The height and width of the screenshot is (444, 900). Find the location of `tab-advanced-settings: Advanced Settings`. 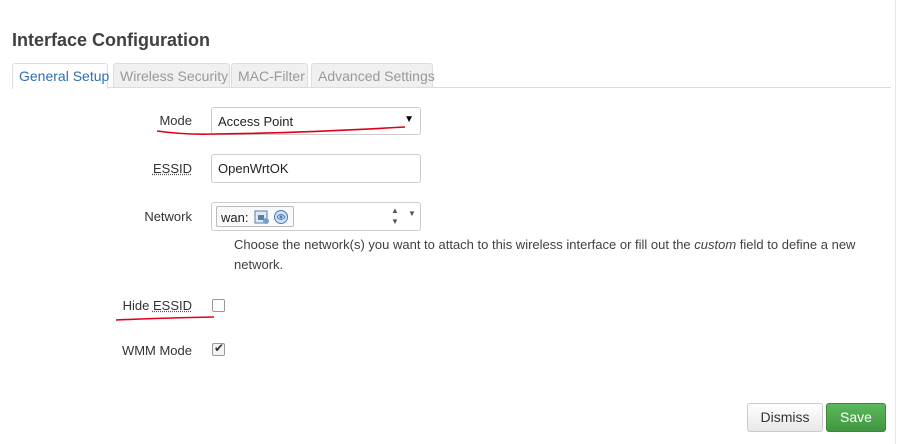

tab-advanced-settings: Advanced Settings is located at coordinates (373, 75).